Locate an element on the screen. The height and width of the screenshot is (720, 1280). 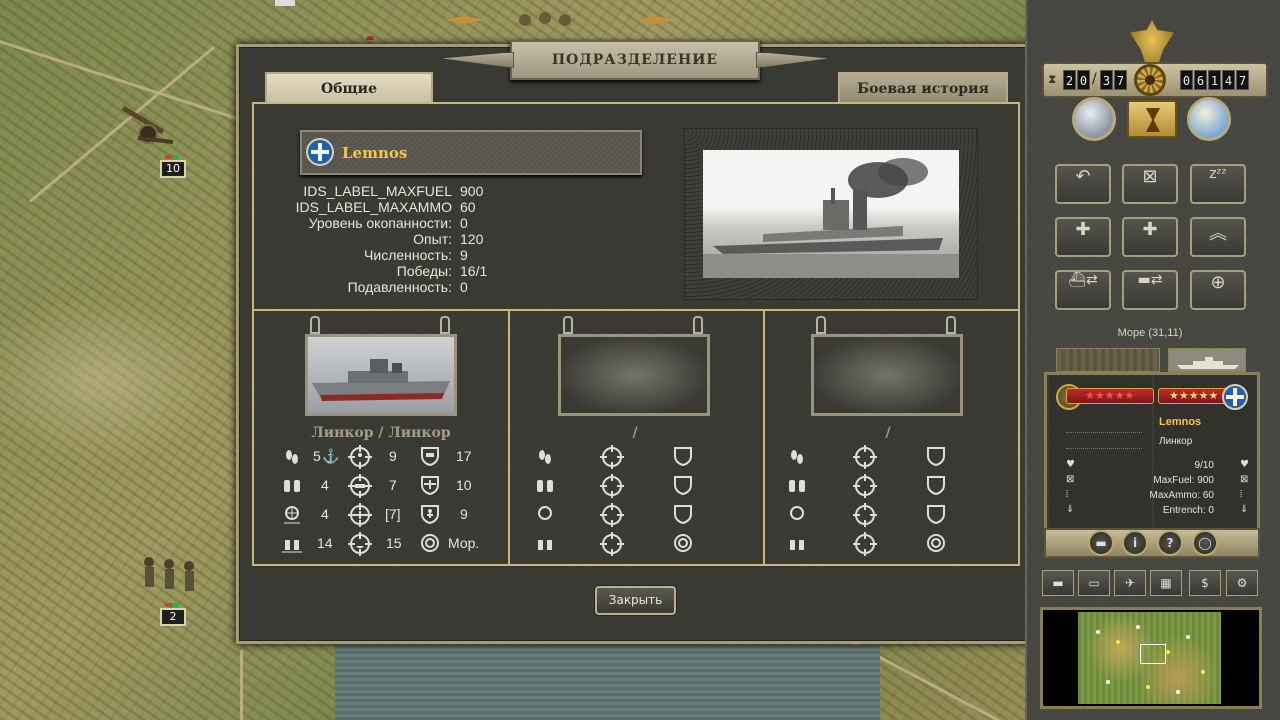
turn-total: 37 is located at coordinates (1114, 80).